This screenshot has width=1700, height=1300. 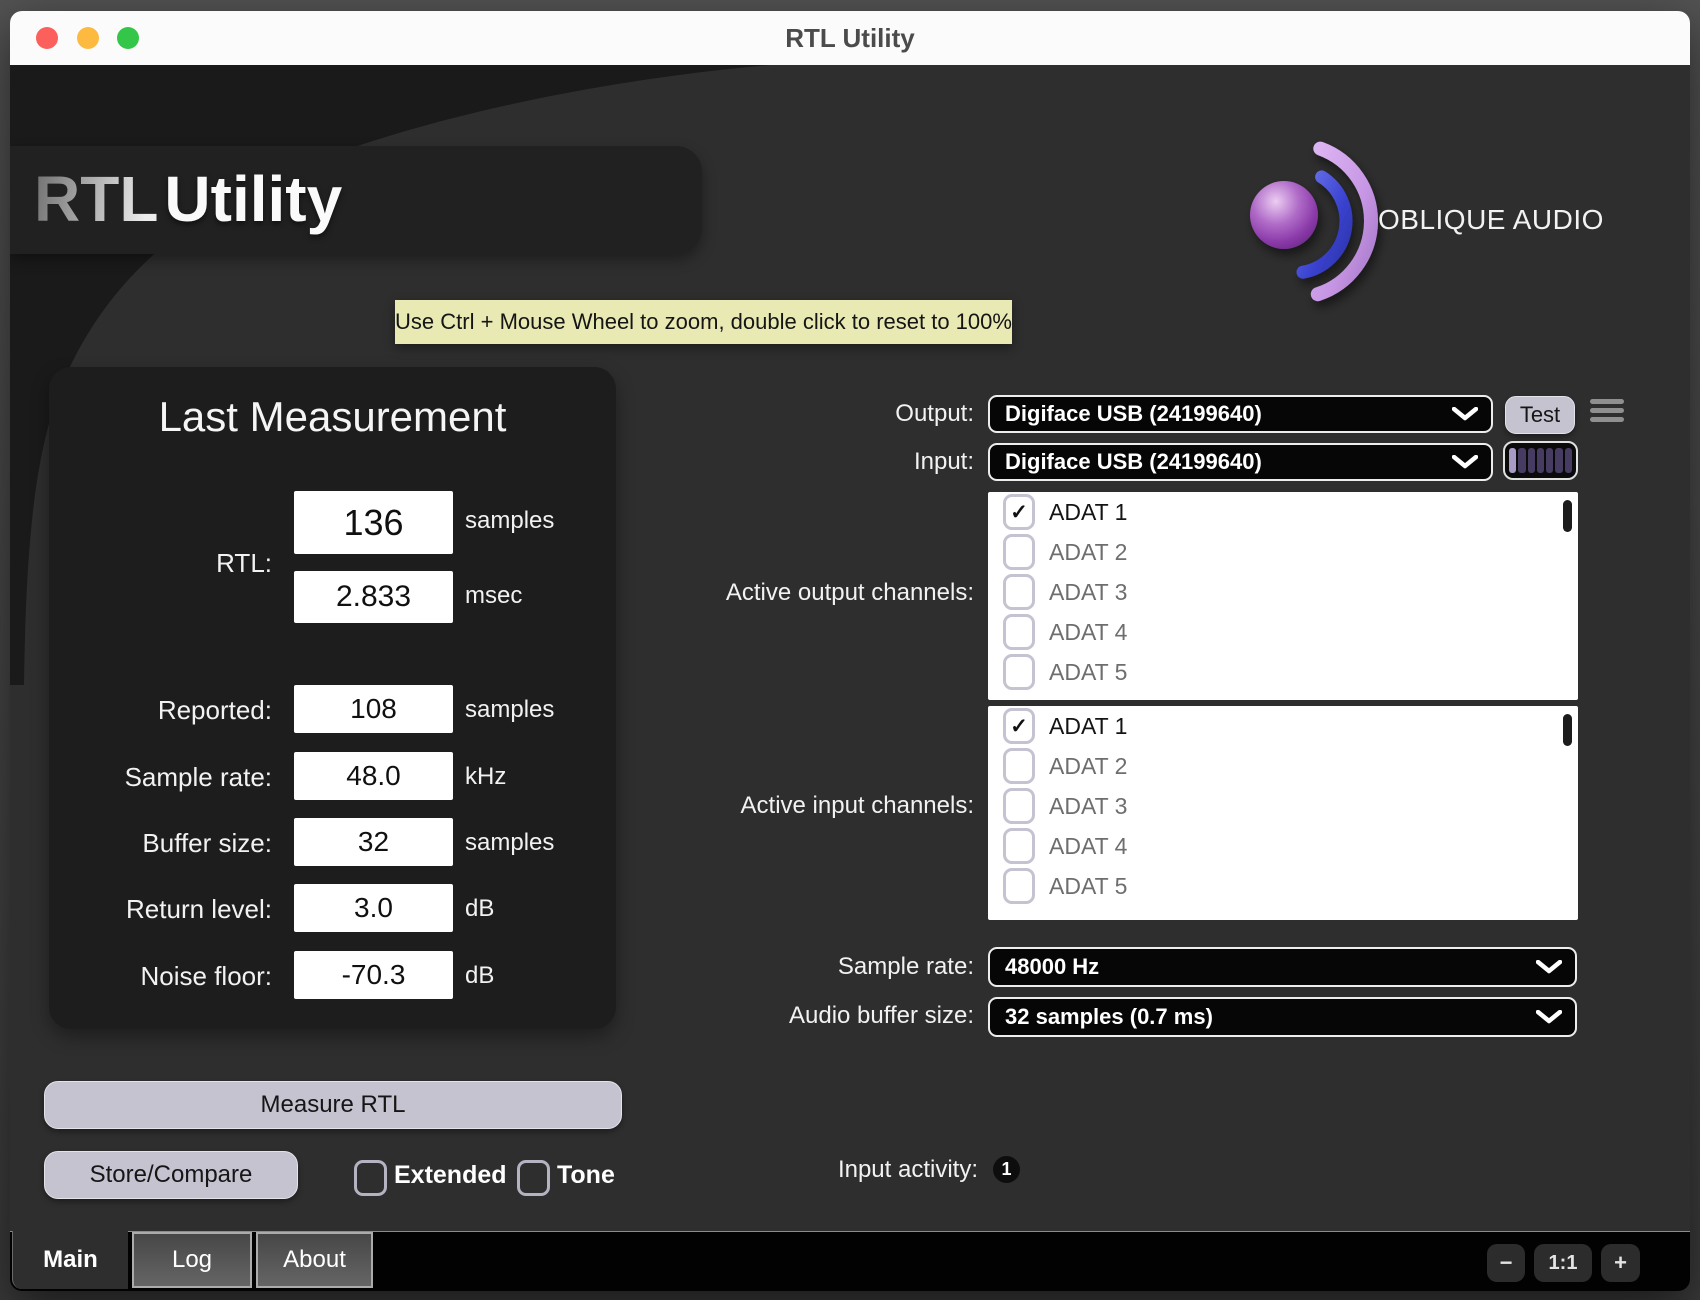 I want to click on measurement-row-label: Reported:, so click(x=214, y=710).